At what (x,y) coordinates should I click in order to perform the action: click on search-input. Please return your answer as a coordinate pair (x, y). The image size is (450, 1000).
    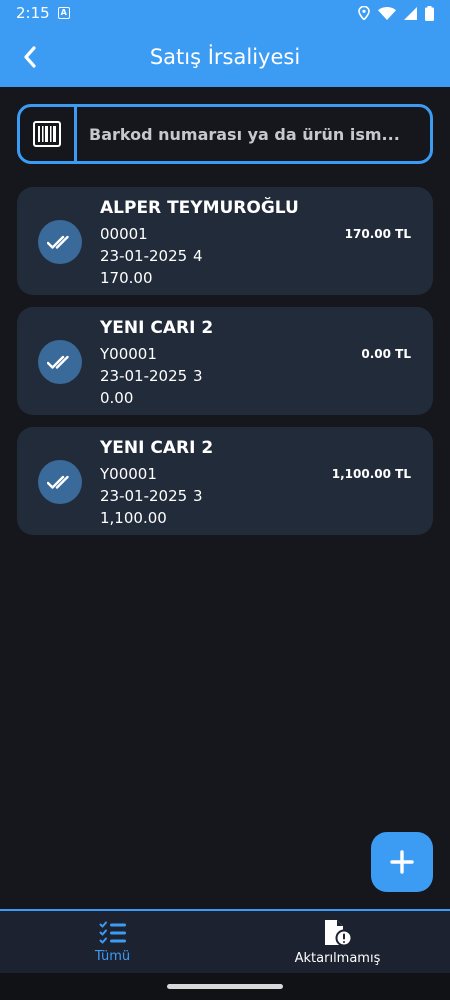
    Looking at the image, I should click on (253, 134).